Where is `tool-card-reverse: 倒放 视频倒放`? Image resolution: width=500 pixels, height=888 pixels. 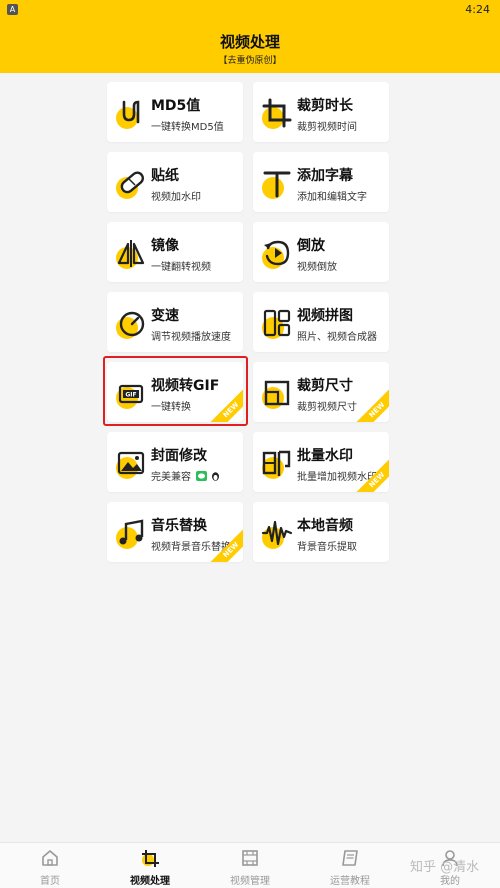 tool-card-reverse: 倒放 视频倒放 is located at coordinates (321, 252).